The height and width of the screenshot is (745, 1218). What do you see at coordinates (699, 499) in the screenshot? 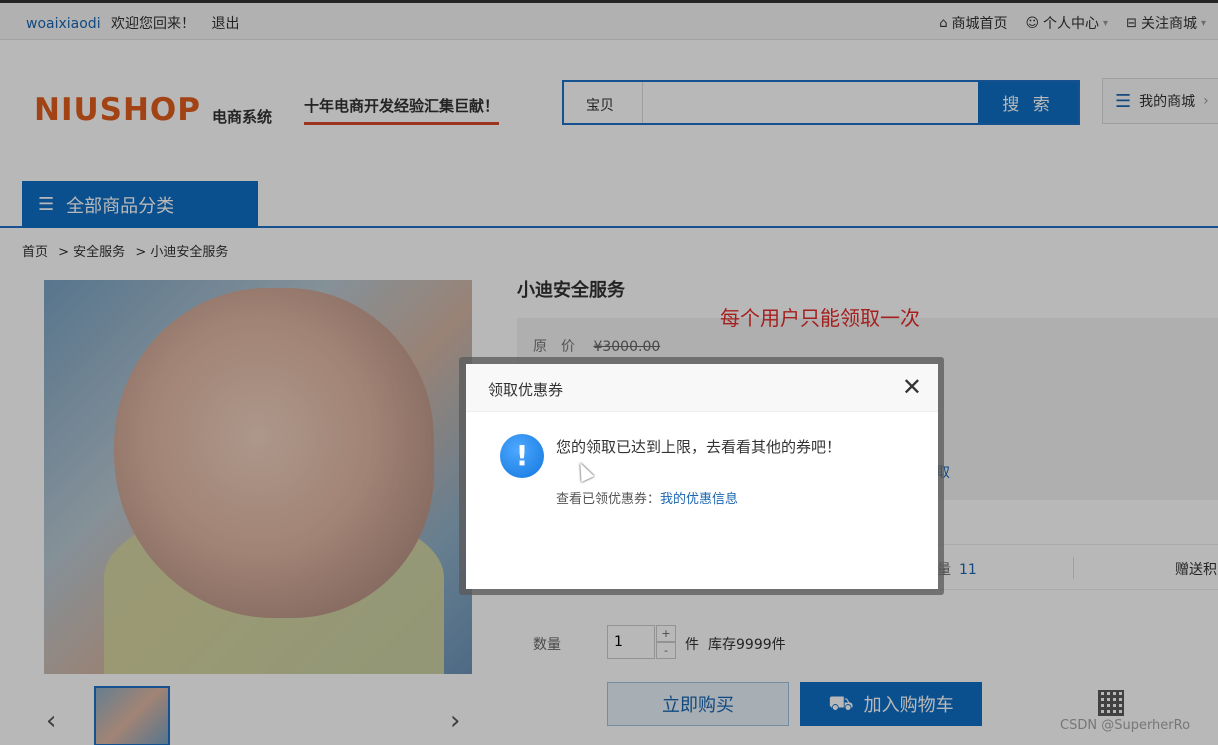
I see `my-coupons-link: 我的优惠信息` at bounding box center [699, 499].